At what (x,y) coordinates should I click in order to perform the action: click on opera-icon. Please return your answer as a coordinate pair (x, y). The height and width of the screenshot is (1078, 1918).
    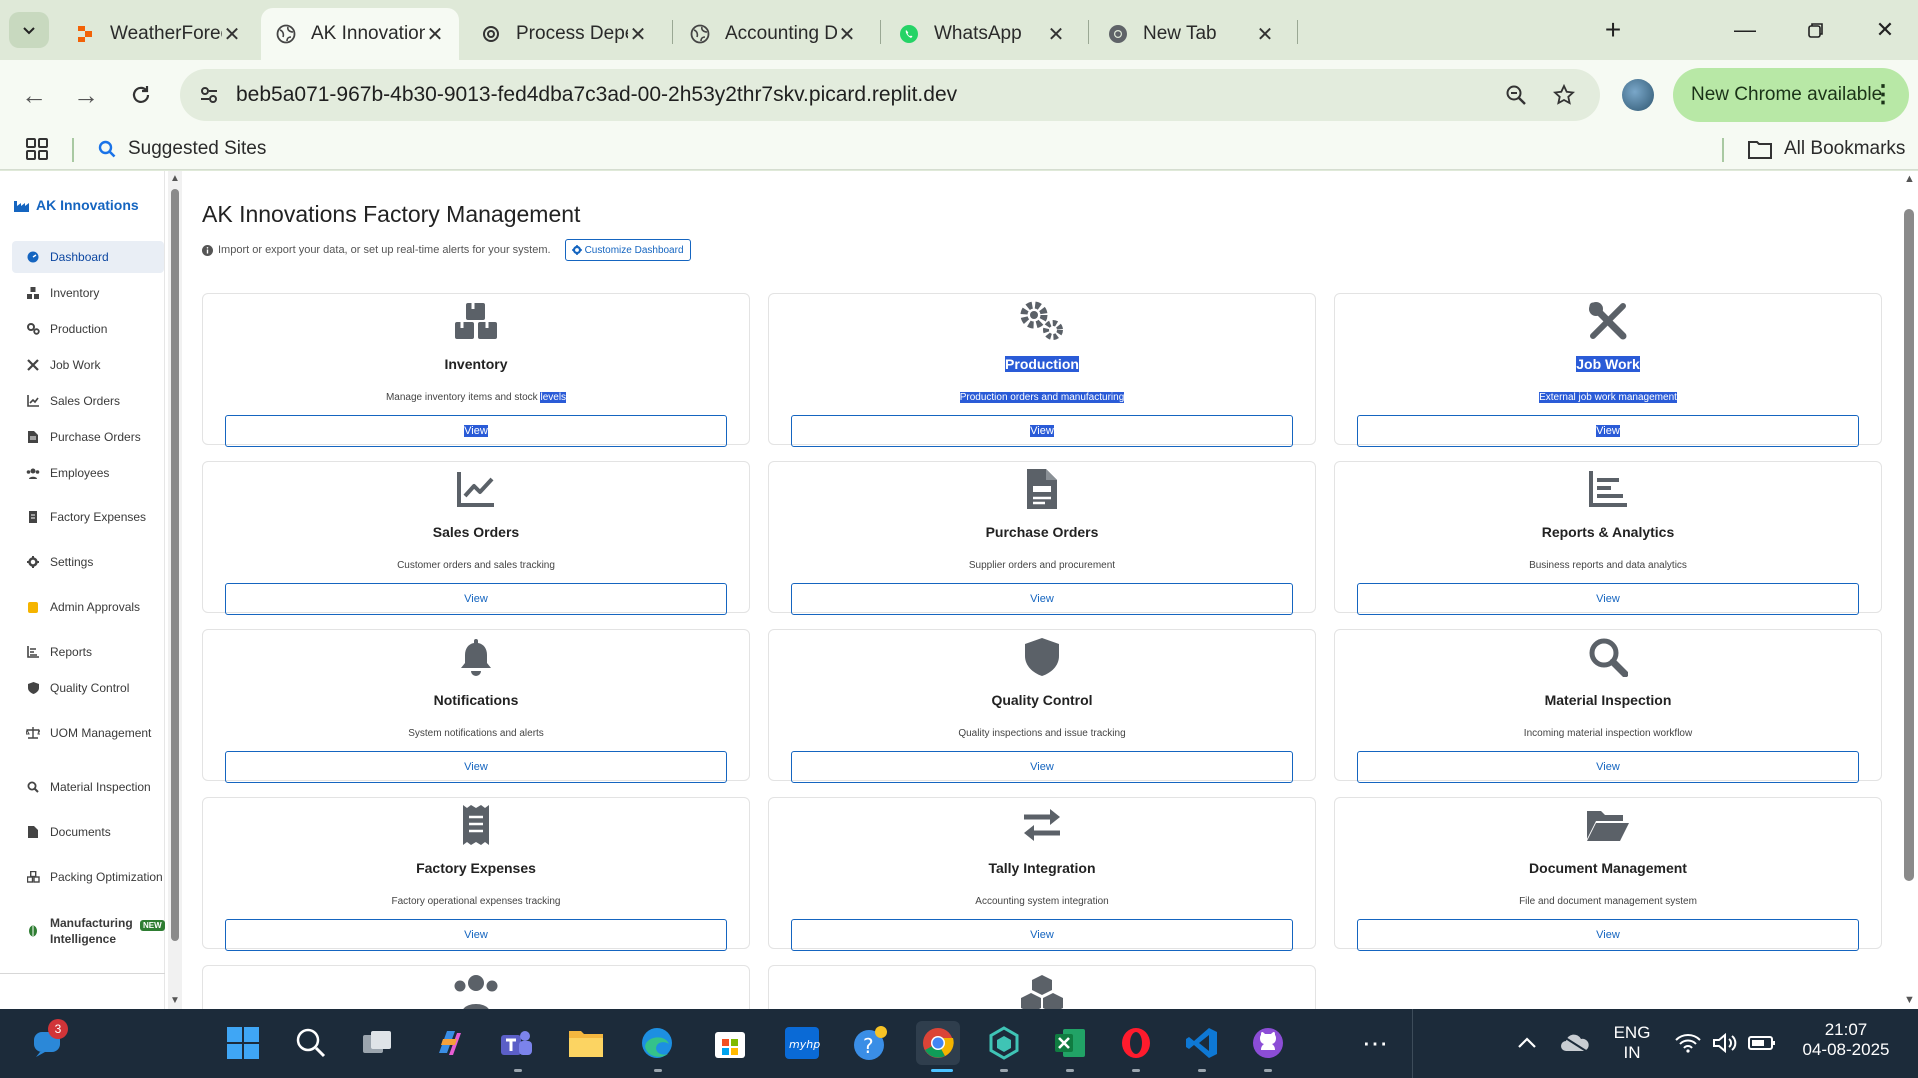
    Looking at the image, I should click on (1136, 1043).